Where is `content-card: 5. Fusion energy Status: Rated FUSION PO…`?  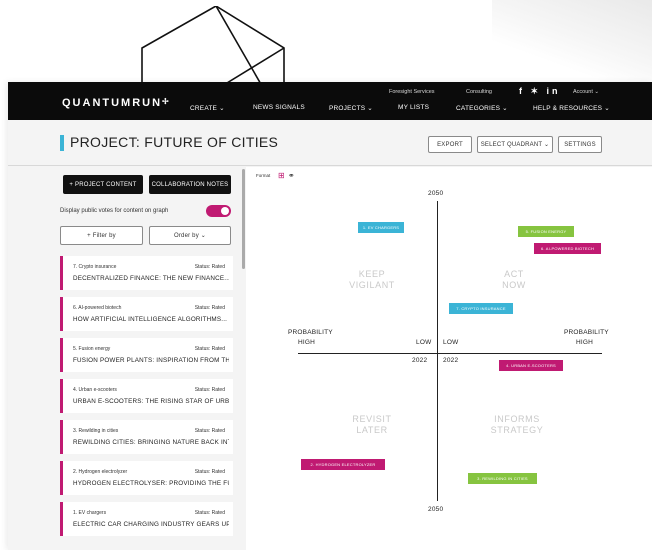 content-card: 5. Fusion energy Status: Rated FUSION PO… is located at coordinates (146, 355).